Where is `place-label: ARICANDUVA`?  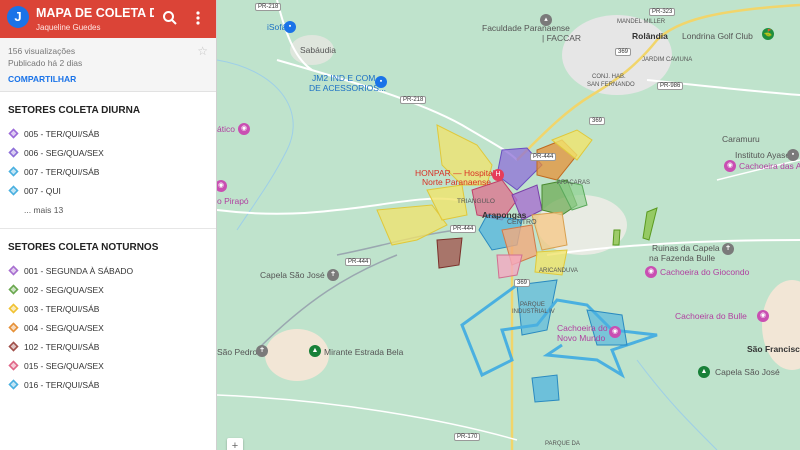
place-label: ARICANDUVA is located at coordinates (558, 271).